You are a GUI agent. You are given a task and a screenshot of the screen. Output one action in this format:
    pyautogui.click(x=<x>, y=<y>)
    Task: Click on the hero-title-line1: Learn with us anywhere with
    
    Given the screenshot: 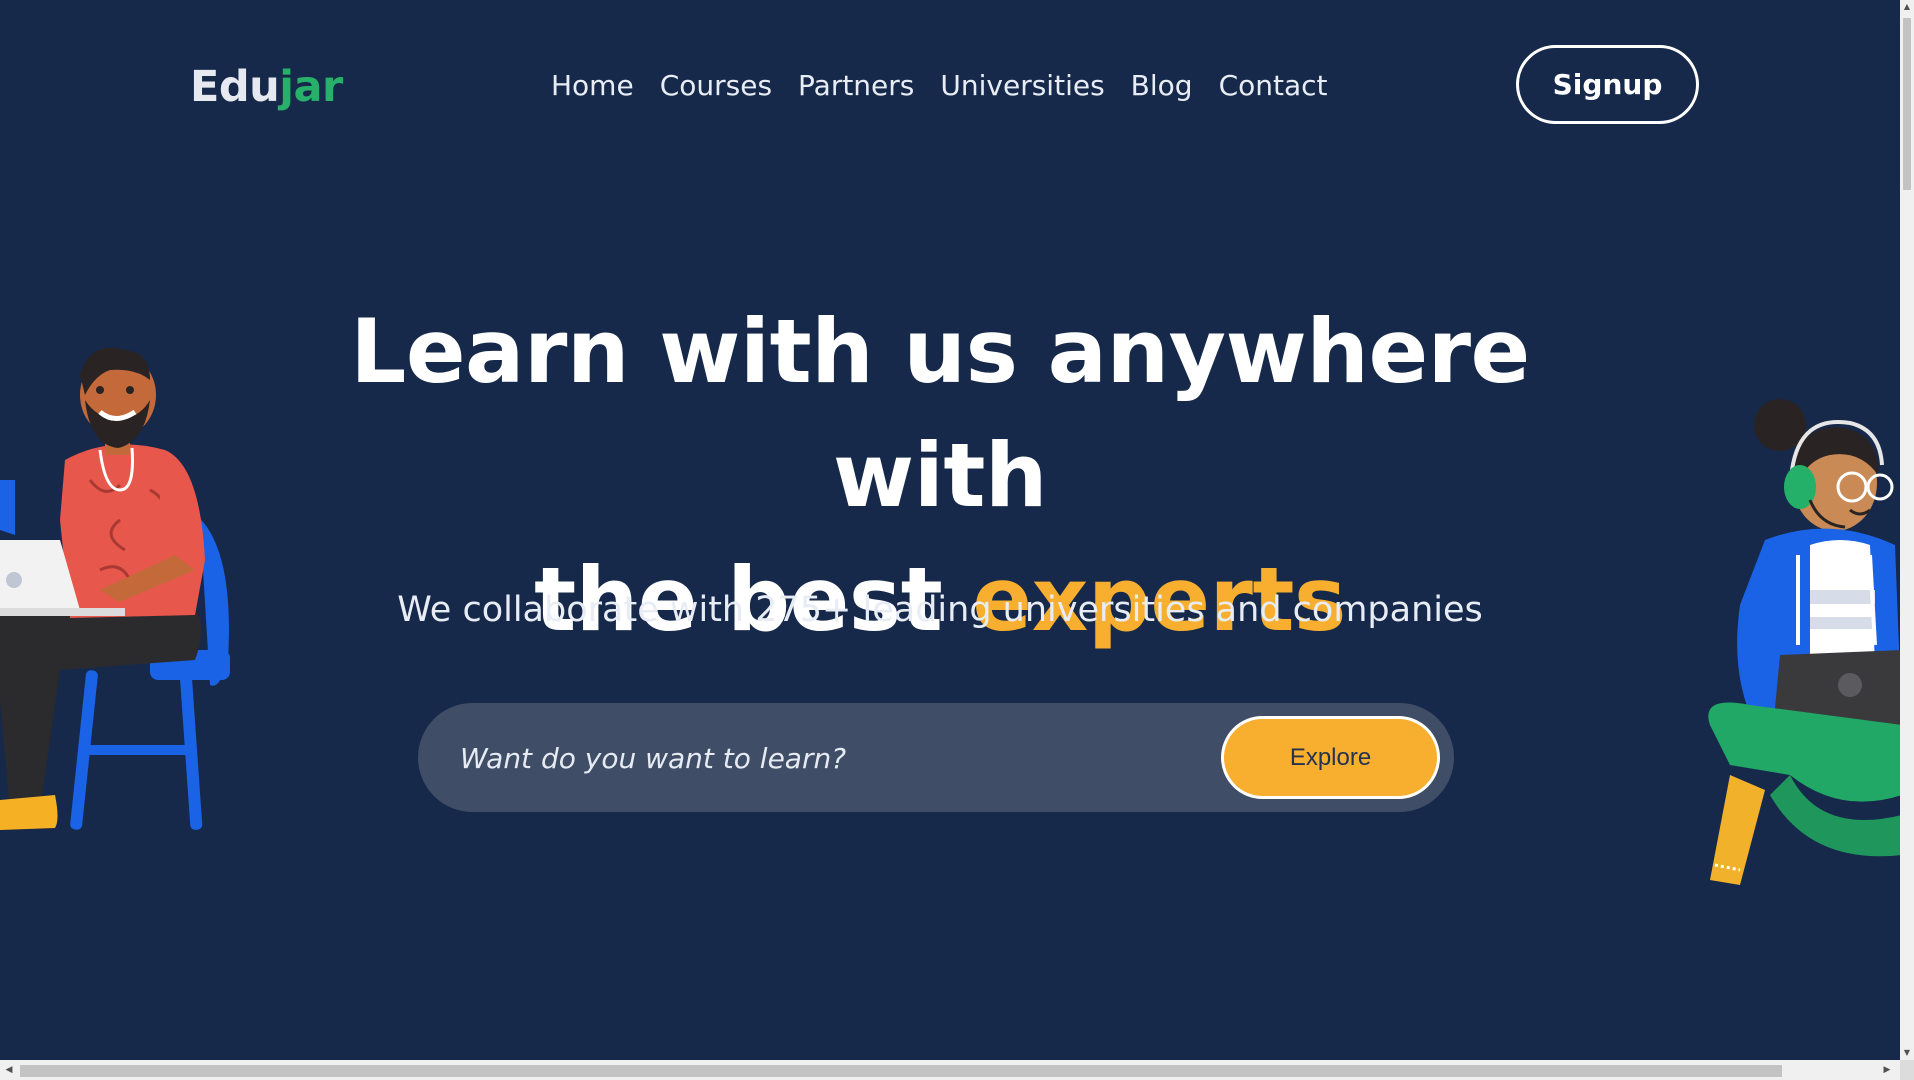 What is the action you would take?
    pyautogui.click(x=940, y=413)
    